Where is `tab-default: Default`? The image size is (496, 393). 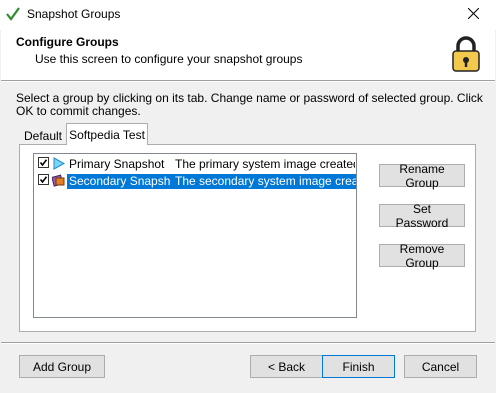 tab-default: Default is located at coordinates (43, 135).